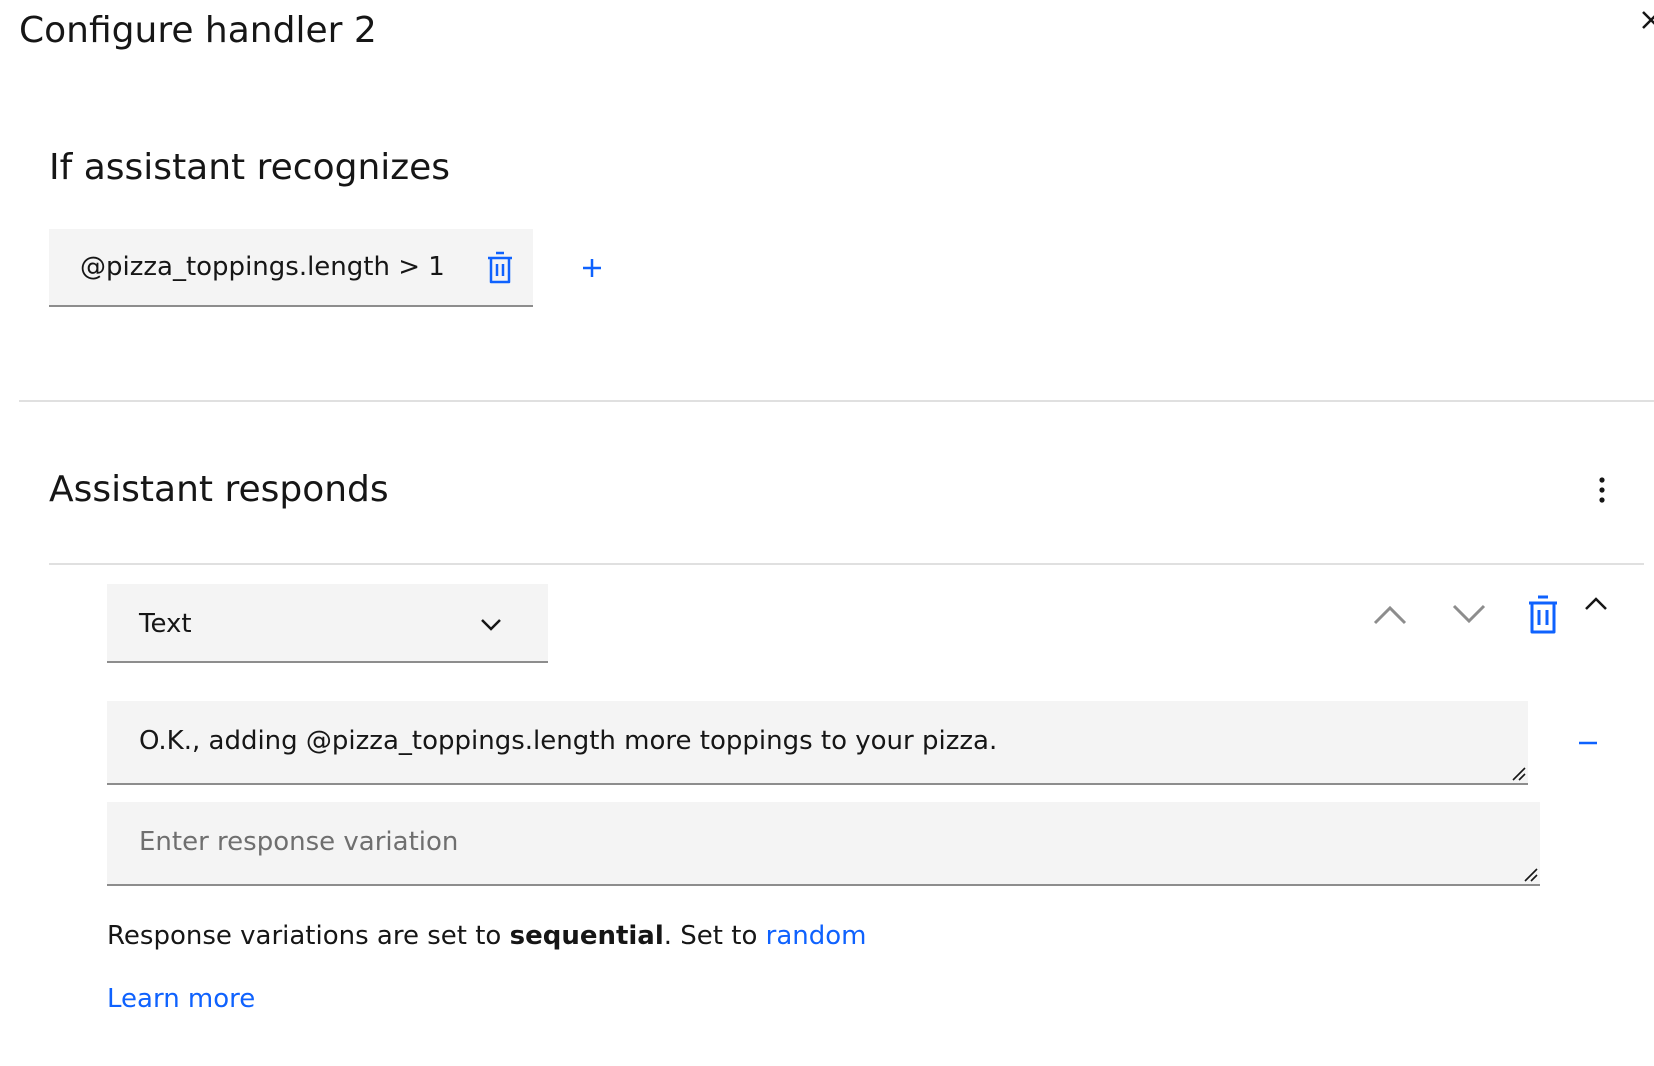 Image resolution: width=1654 pixels, height=1066 pixels. Describe the element at coordinates (586, 936) in the screenshot. I see `variation-mode-value: sequential` at that location.